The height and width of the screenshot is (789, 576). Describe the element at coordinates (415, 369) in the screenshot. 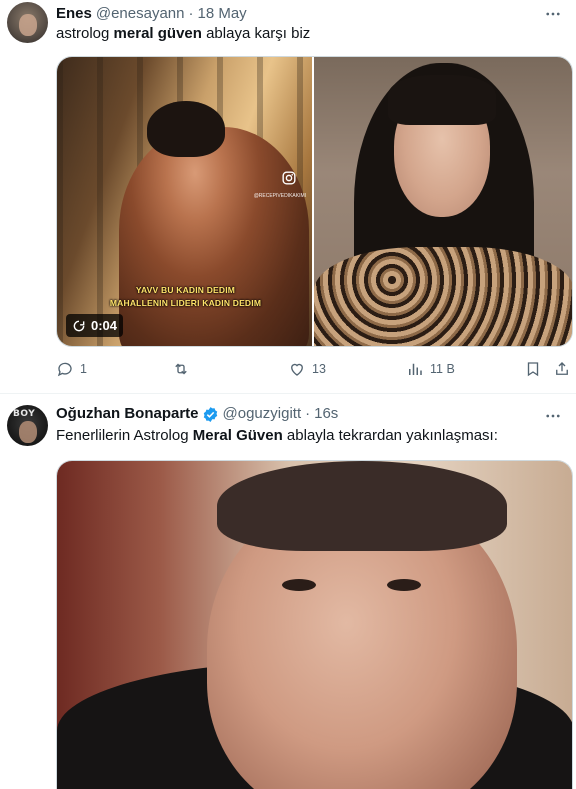

I see `views-chart-icon` at that location.